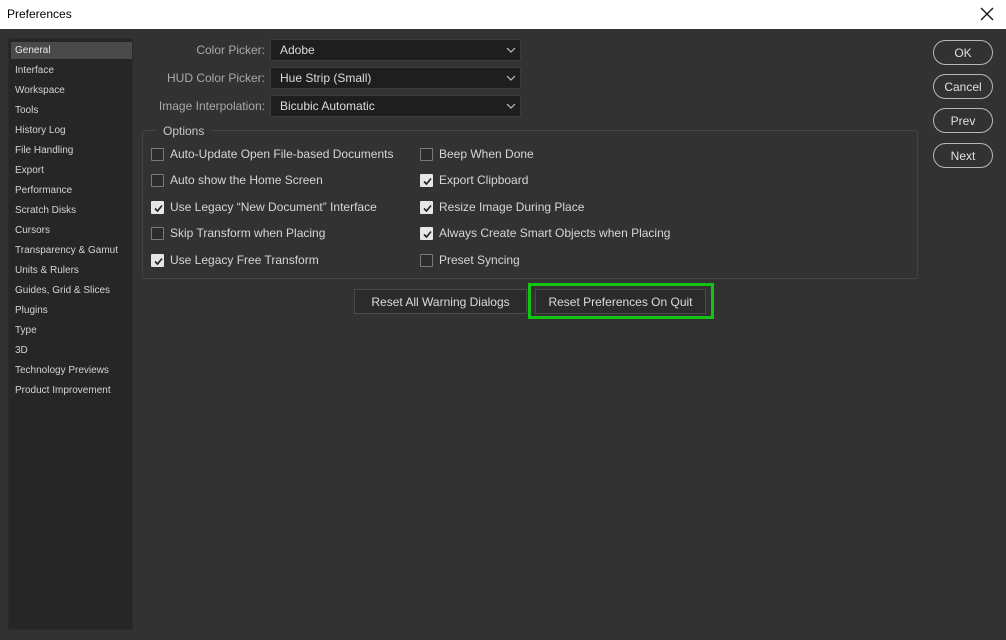 The image size is (1006, 640). Describe the element at coordinates (71, 370) in the screenshot. I see `sidebar-item-technology-previews: Technology Previews` at that location.